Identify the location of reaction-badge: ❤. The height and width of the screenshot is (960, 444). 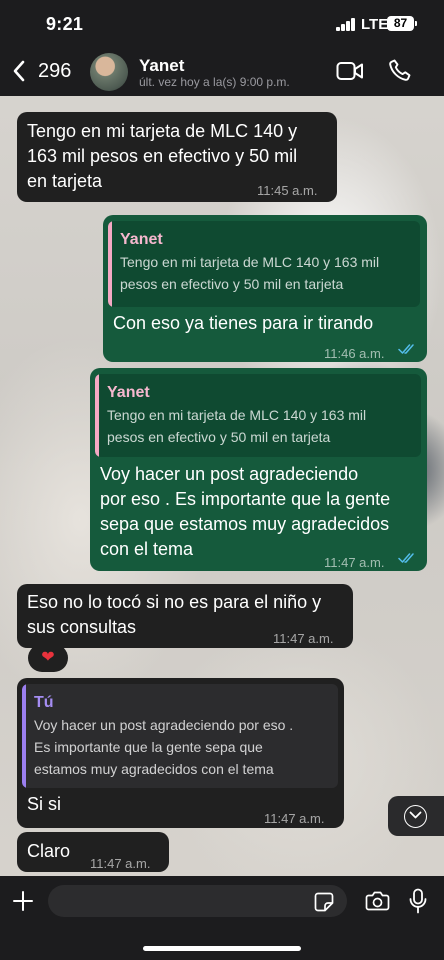
(48, 658).